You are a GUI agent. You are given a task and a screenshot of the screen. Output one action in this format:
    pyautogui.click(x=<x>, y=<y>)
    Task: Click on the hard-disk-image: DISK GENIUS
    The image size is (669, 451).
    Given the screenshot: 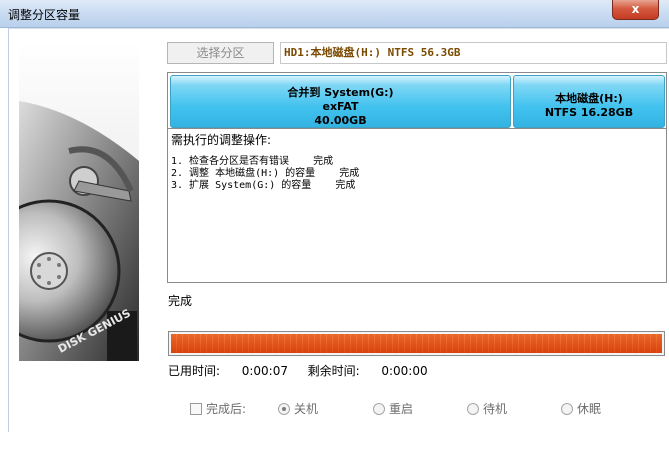 What is the action you would take?
    pyautogui.click(x=79, y=231)
    